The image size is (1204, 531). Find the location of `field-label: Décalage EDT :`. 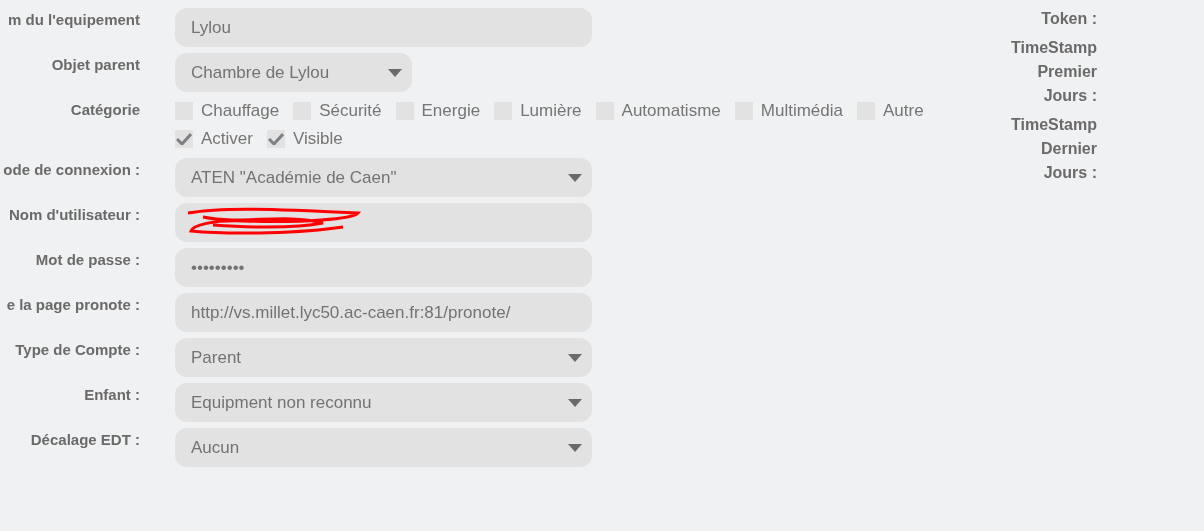

field-label: Décalage EDT : is located at coordinates (84, 440).